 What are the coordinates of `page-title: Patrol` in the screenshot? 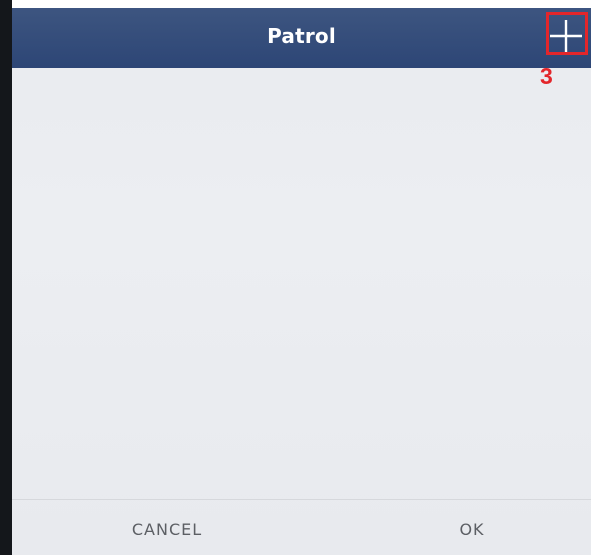 It's located at (301, 36).